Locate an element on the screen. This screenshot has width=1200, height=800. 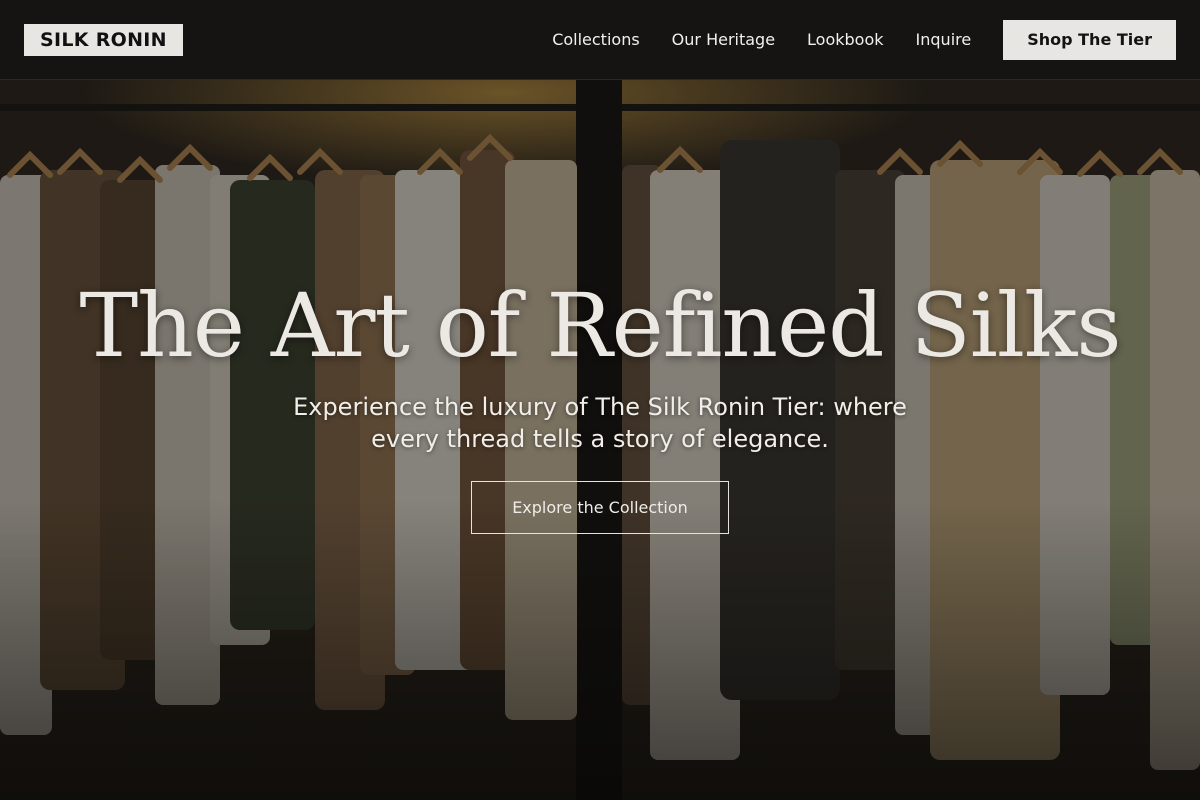
nav-link-lookbook: Lookbook is located at coordinates (845, 39).